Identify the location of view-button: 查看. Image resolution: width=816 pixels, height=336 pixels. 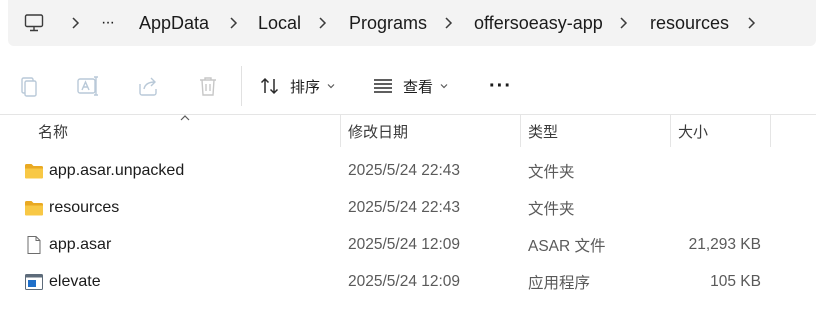
(410, 86).